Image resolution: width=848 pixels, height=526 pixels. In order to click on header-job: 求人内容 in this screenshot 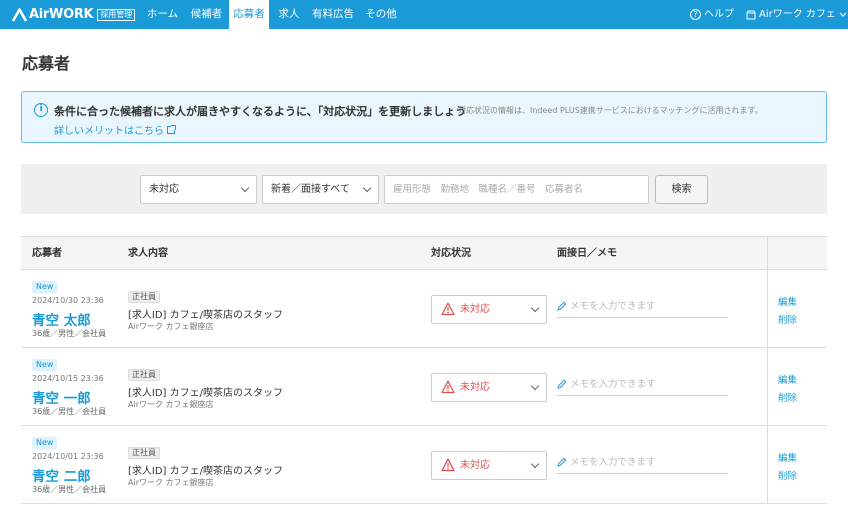, I will do `click(148, 253)`.